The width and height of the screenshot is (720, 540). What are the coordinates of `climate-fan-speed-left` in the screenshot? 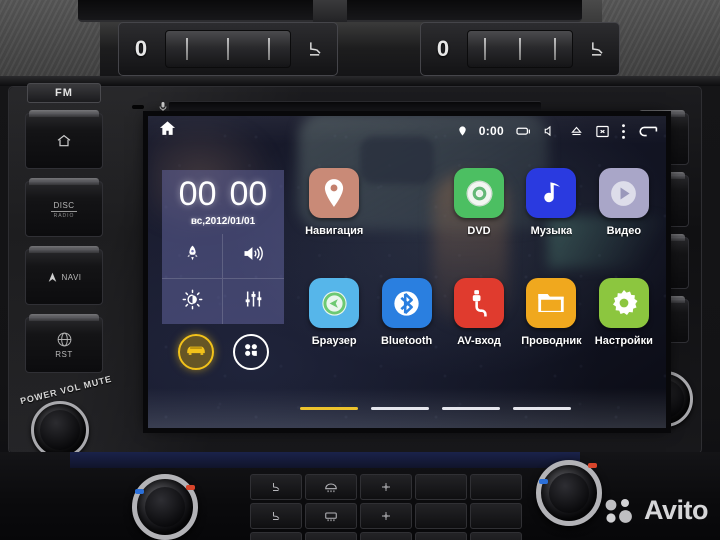 It's located at (386, 487).